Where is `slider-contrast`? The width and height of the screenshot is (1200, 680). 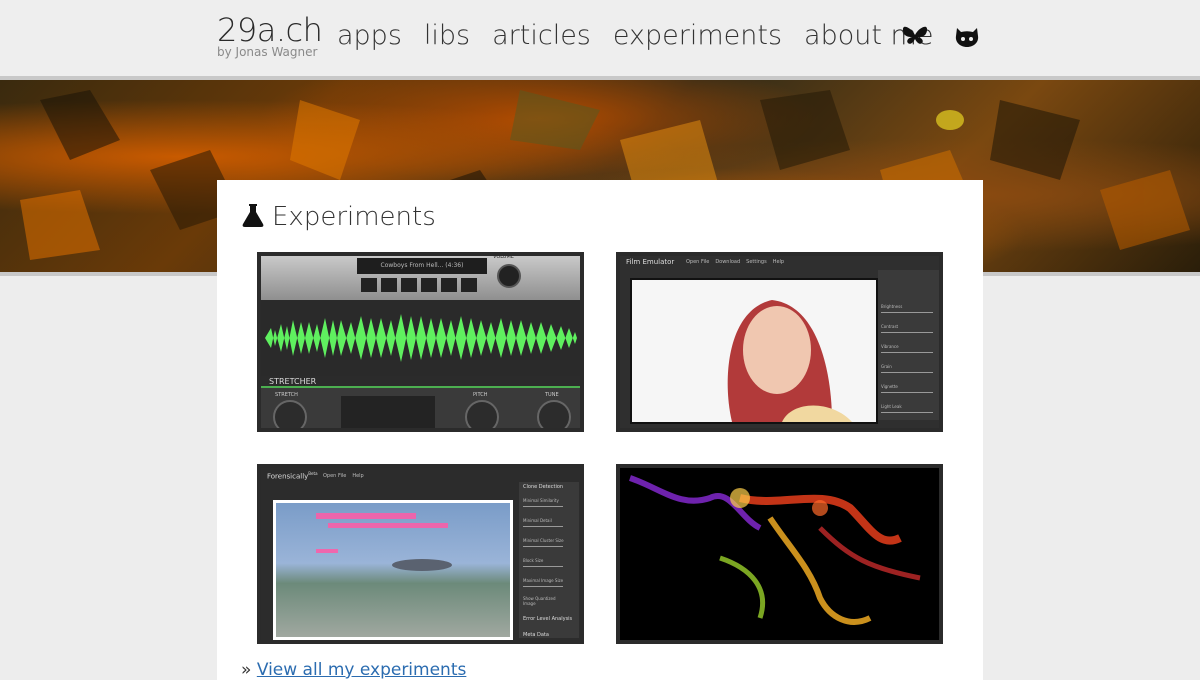 slider-contrast is located at coordinates (907, 332).